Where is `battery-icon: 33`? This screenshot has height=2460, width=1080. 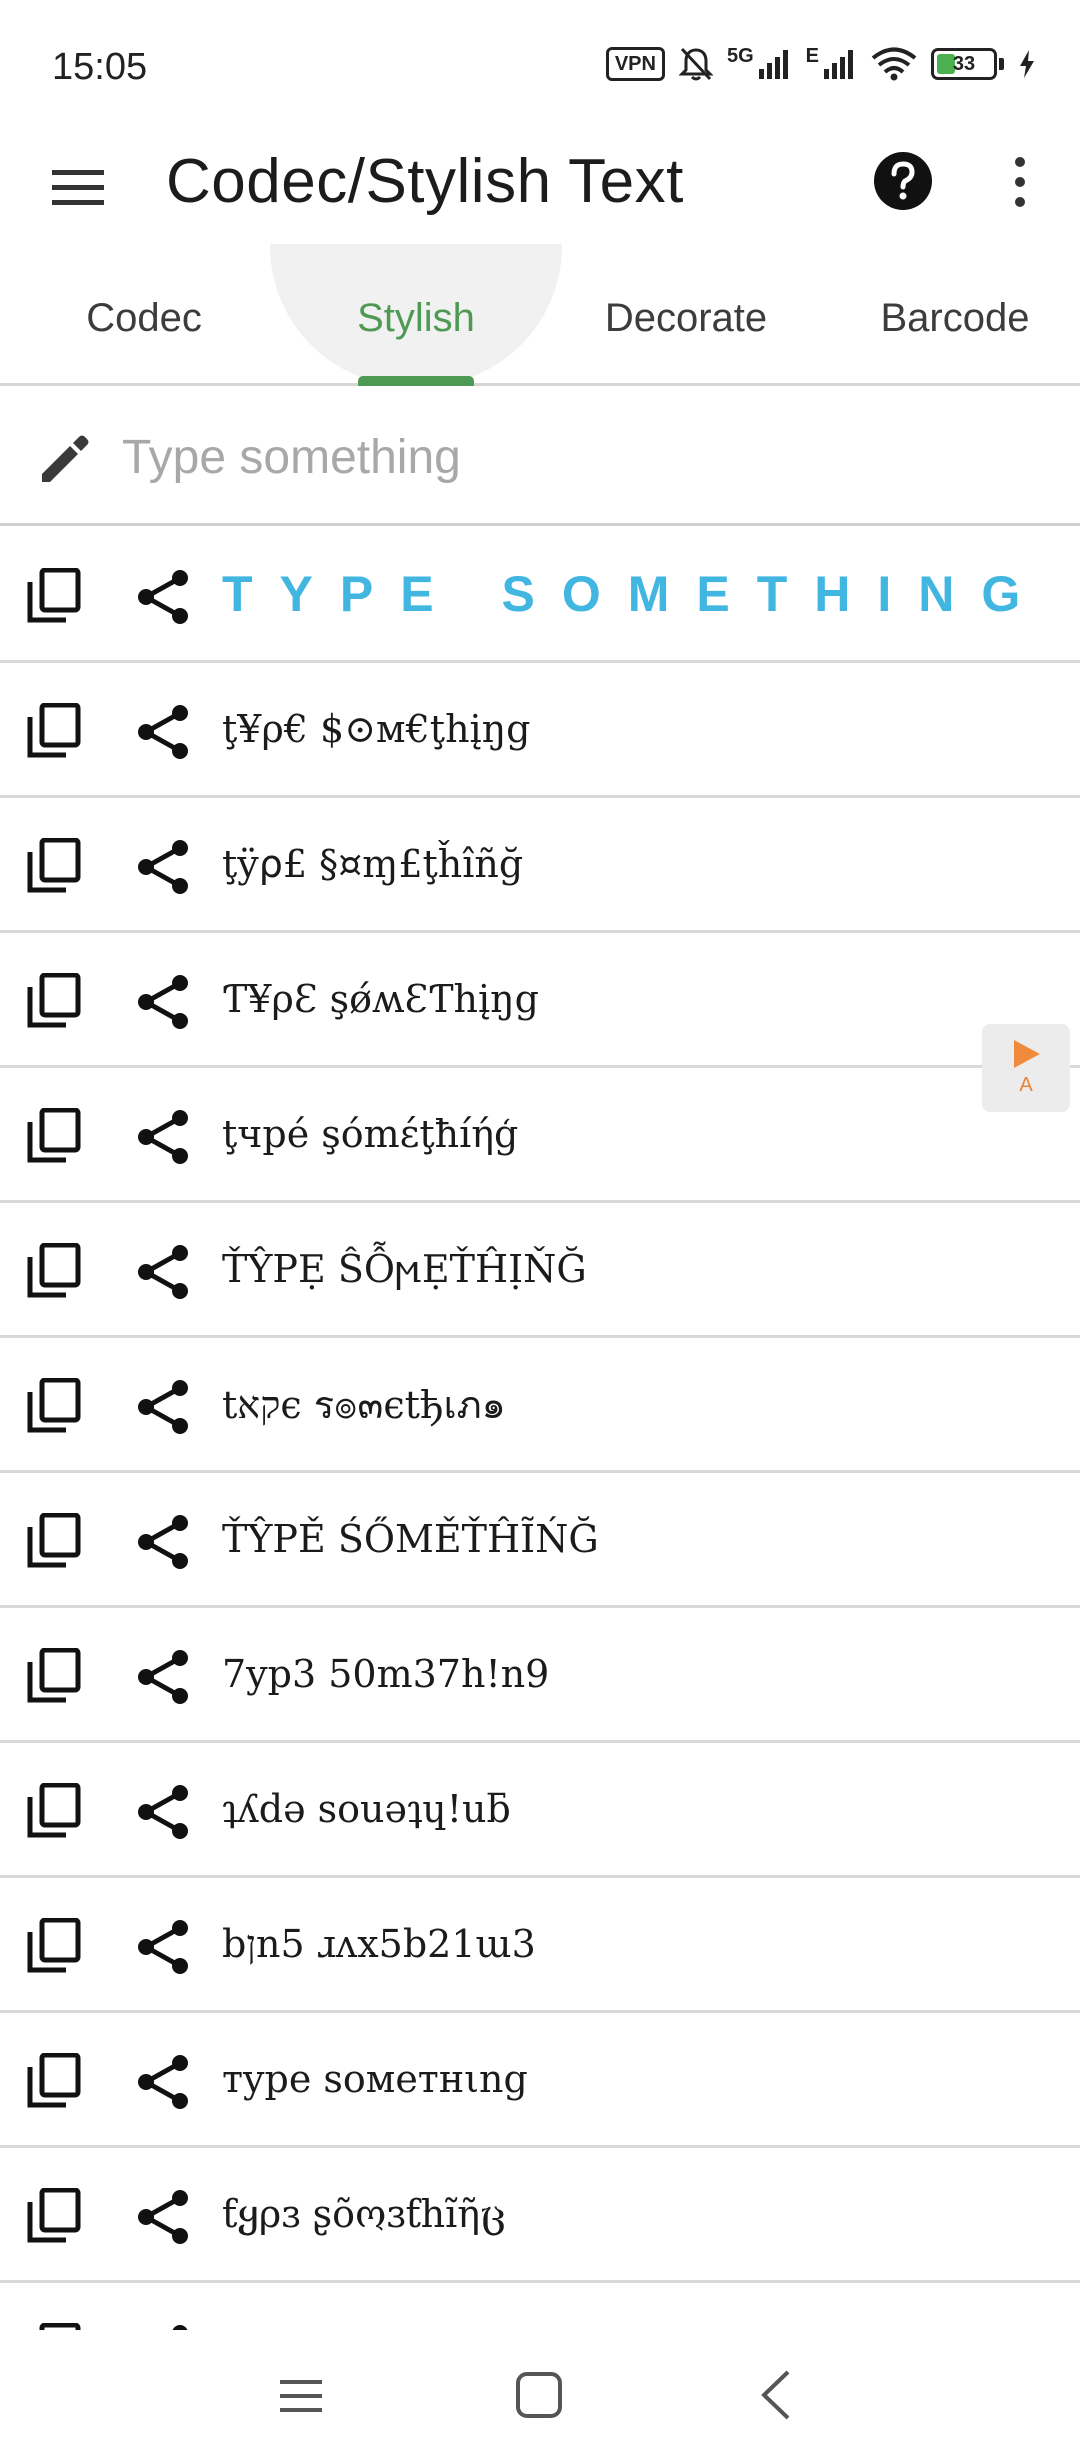
battery-icon: 33 is located at coordinates (964, 64).